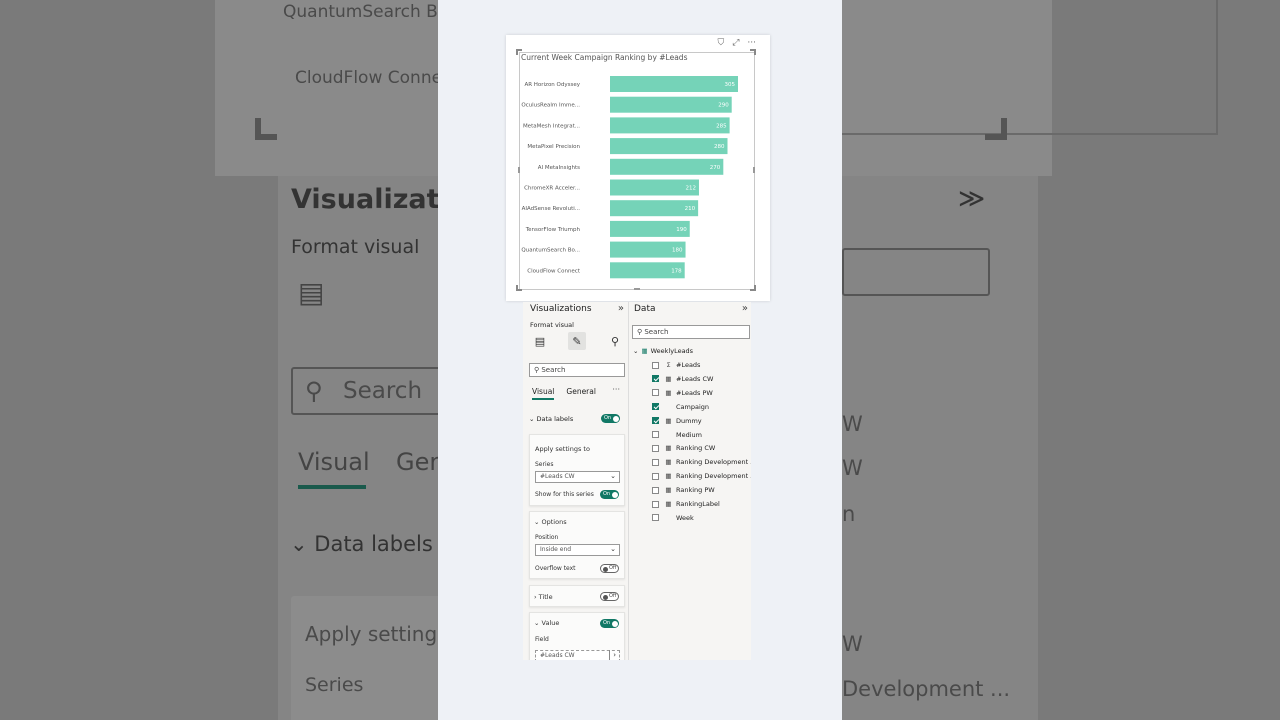 This screenshot has width=1280, height=720. What do you see at coordinates (302, 544) in the screenshot?
I see `background-chevron-icon: ⌄` at bounding box center [302, 544].